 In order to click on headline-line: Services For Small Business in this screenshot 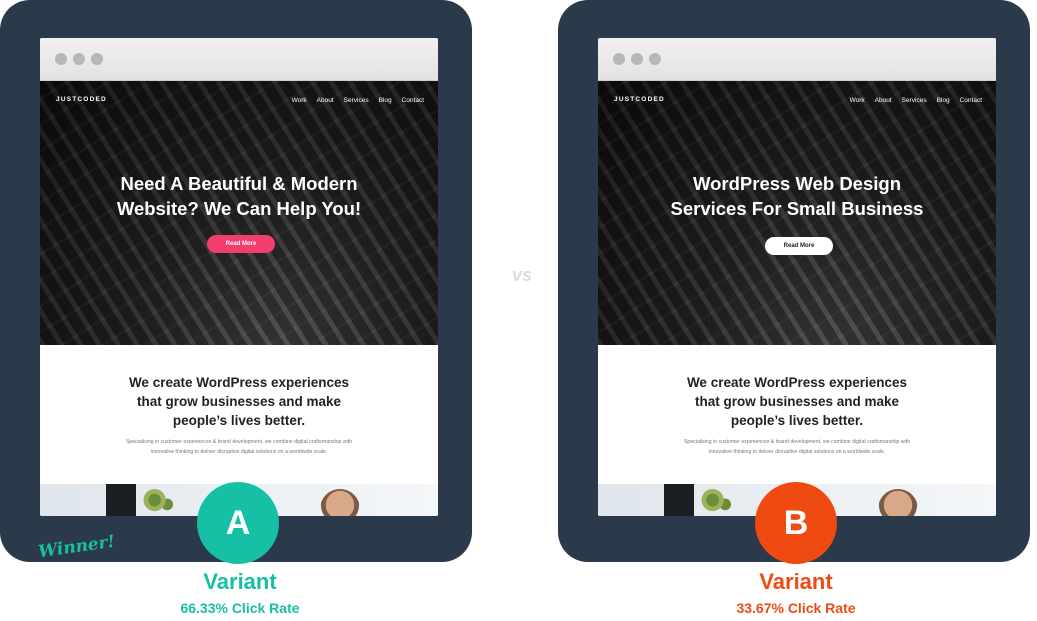, I will do `click(797, 208)`.